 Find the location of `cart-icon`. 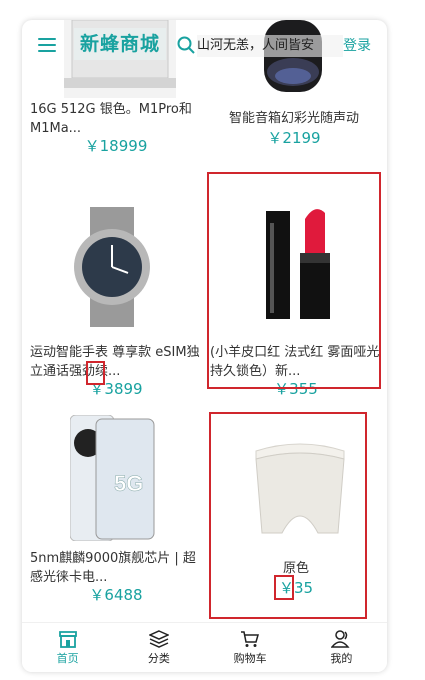

cart-icon is located at coordinates (250, 639).